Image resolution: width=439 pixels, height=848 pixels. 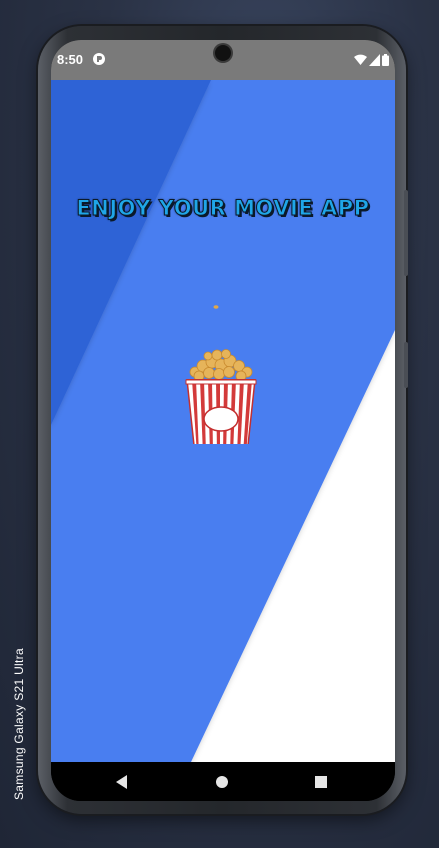 What do you see at coordinates (360, 59) in the screenshot?
I see `wifi-icon` at bounding box center [360, 59].